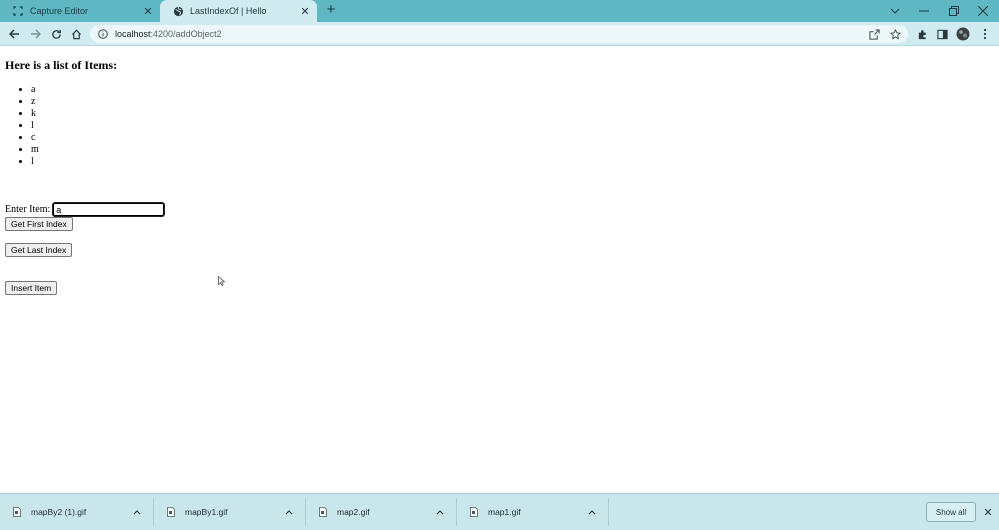 This screenshot has height=530, width=999. Describe the element at coordinates (76, 34) in the screenshot. I see `home-icon` at that location.